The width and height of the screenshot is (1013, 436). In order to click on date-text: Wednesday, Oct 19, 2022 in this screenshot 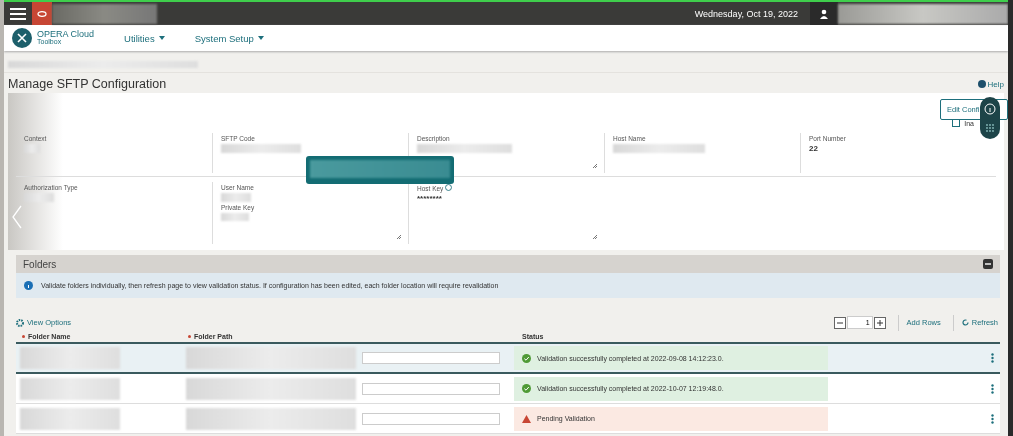, I will do `click(746, 13)`.